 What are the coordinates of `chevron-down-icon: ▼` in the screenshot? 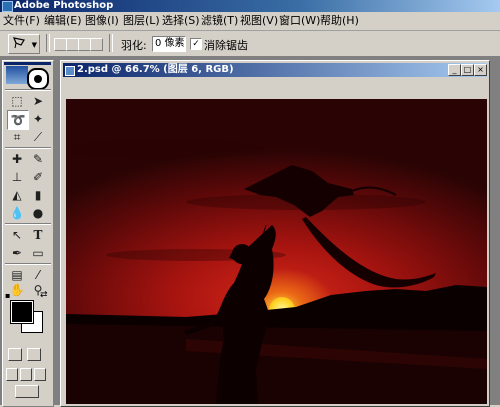 It's located at (34, 45).